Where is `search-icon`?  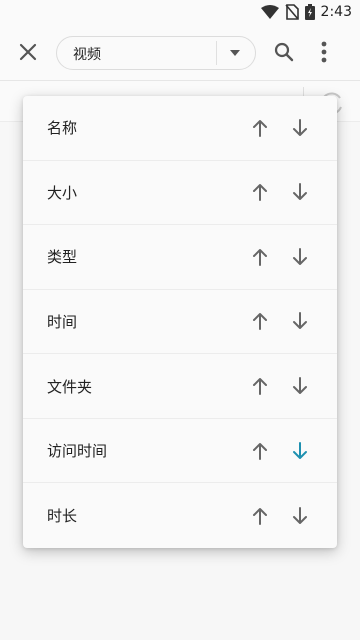 search-icon is located at coordinates (284, 52).